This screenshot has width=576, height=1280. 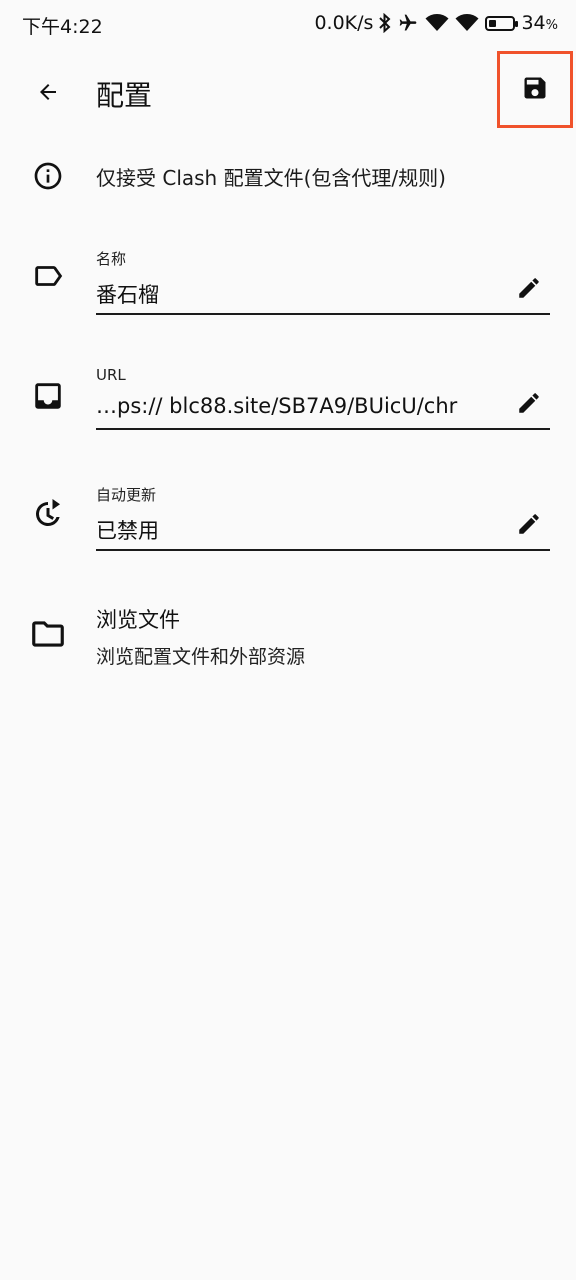 I want to click on name-field-input: 番石榴, so click(x=323, y=296).